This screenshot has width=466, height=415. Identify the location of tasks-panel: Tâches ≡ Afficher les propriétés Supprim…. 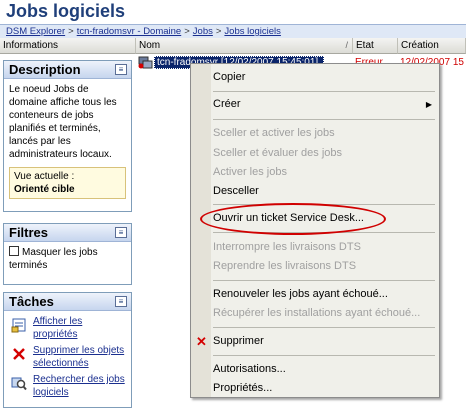
(67, 350).